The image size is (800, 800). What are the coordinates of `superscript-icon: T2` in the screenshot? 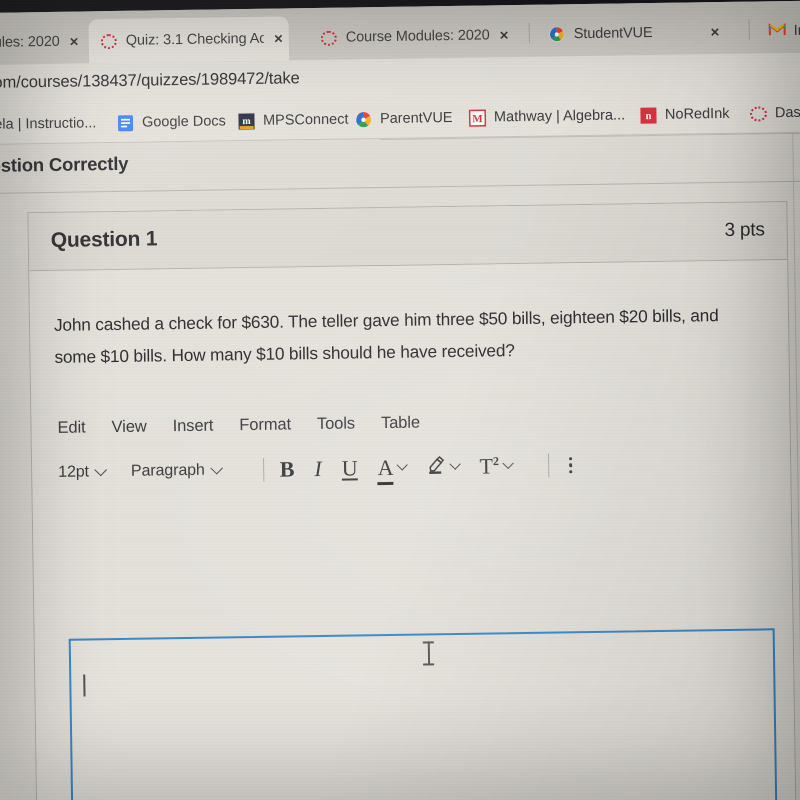 It's located at (489, 466).